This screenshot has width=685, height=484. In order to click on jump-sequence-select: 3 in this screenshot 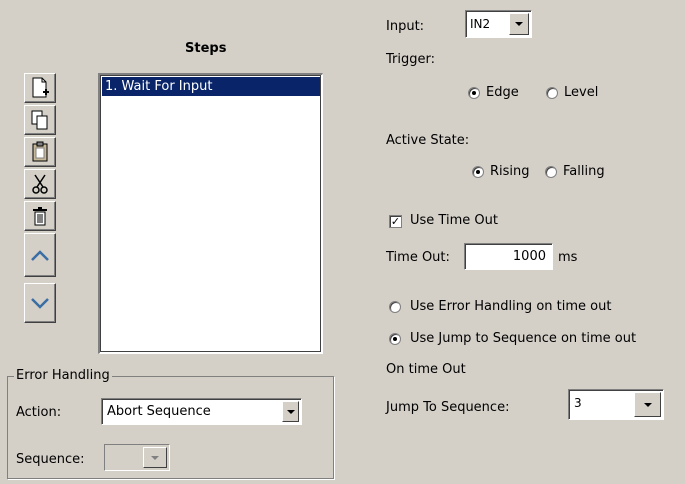, I will do `click(616, 404)`.